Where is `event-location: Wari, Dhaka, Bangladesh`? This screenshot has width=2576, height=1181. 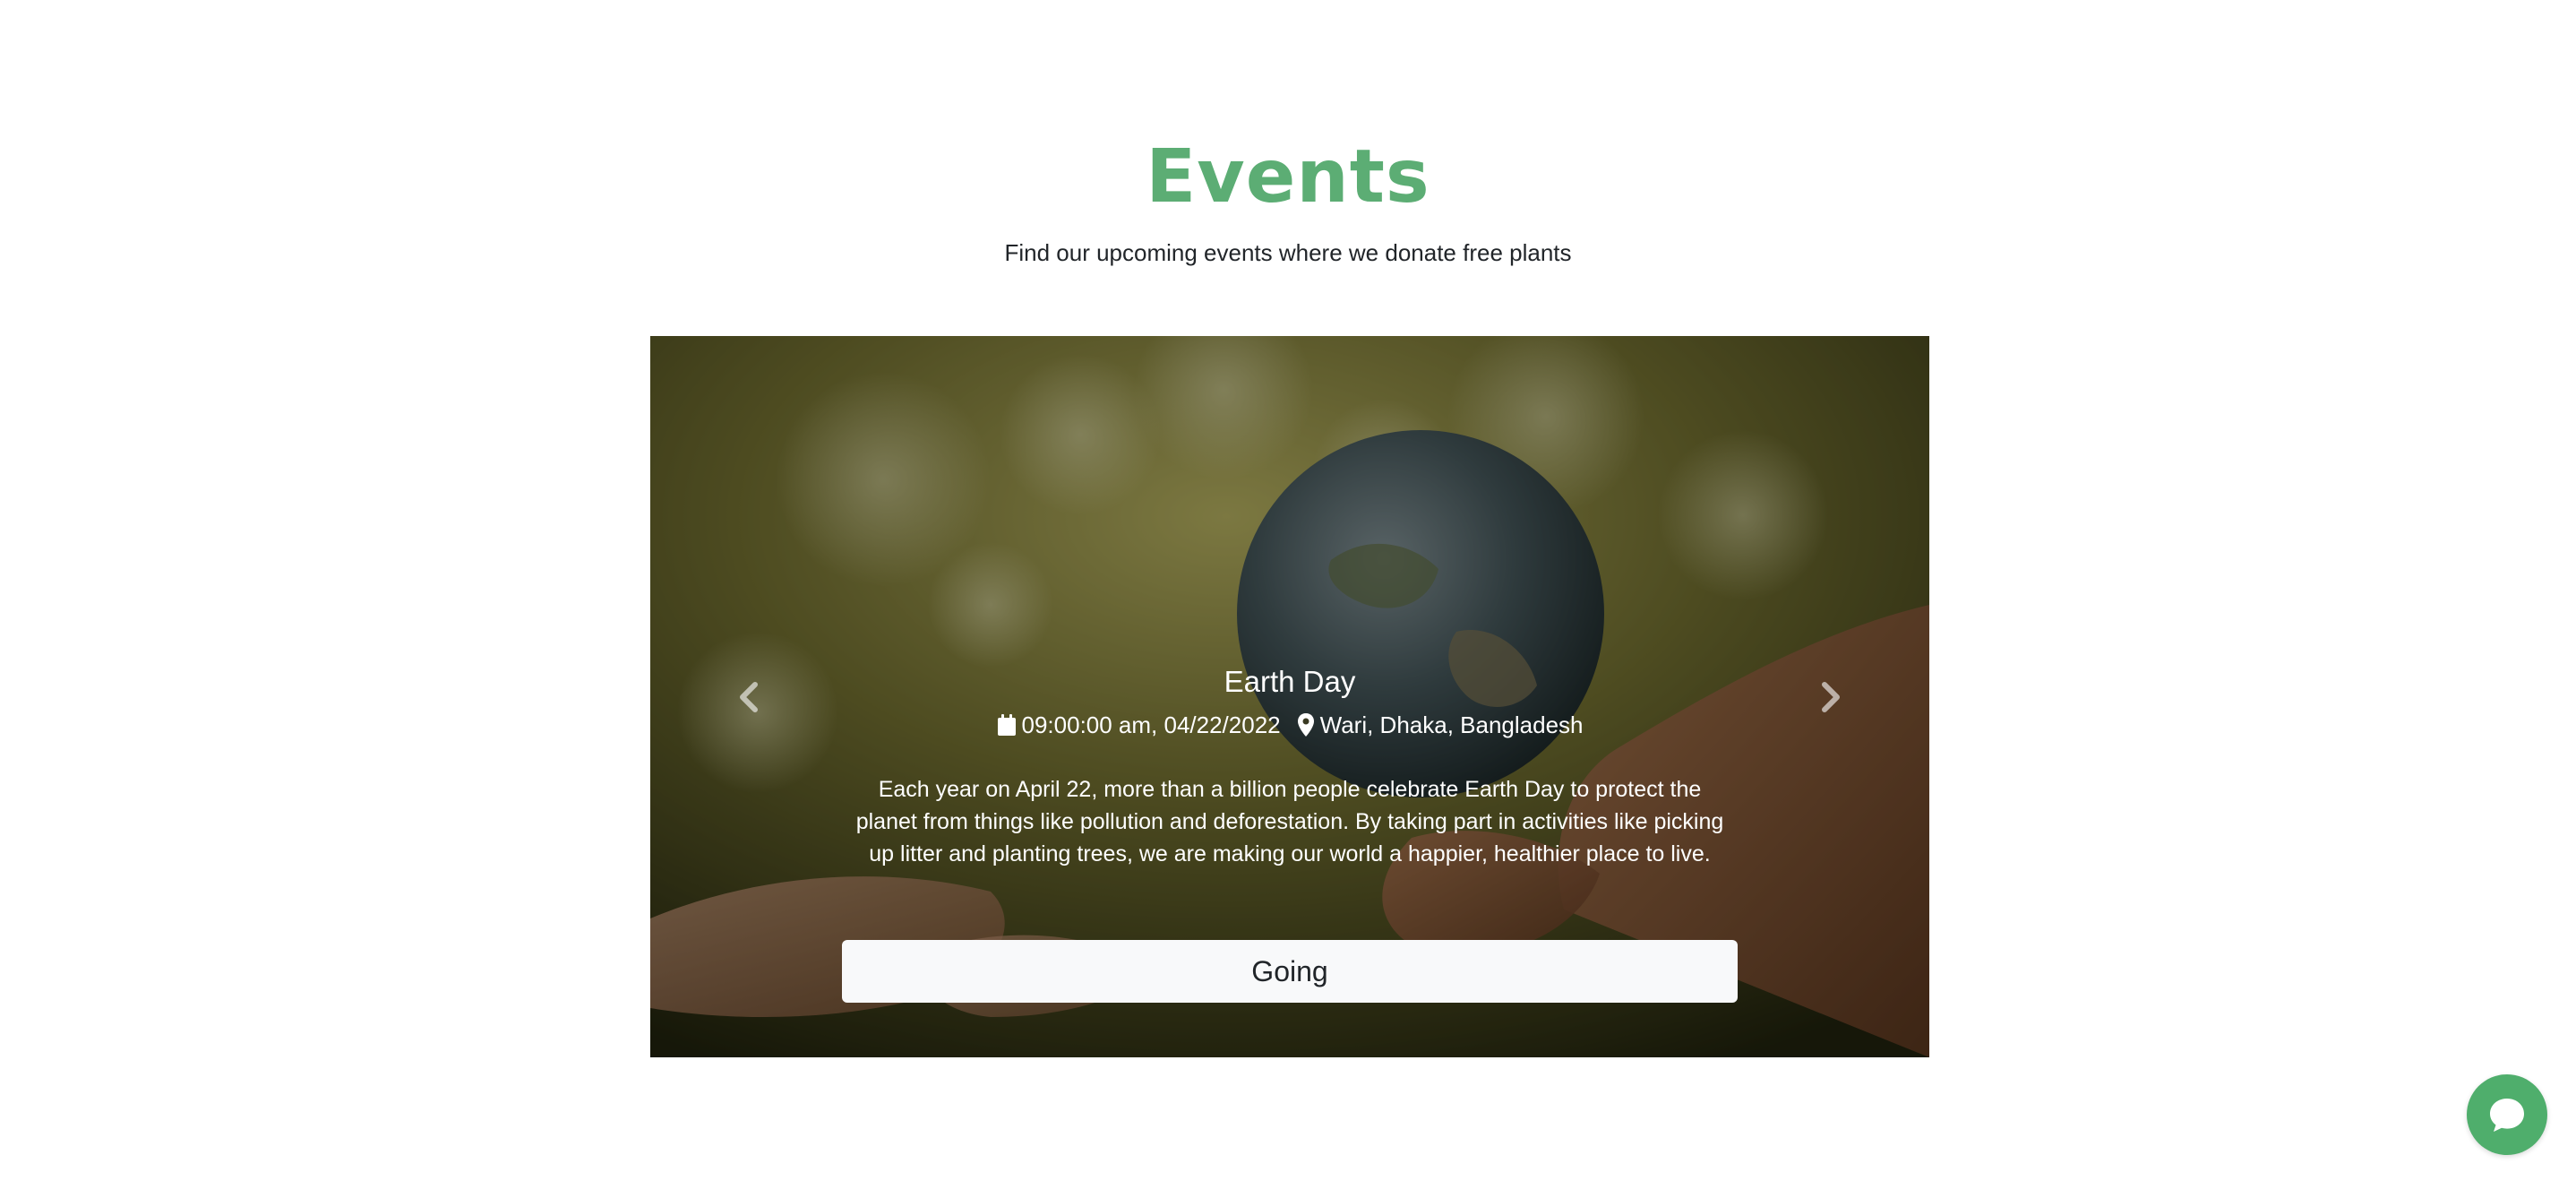
event-location: Wari, Dhaka, Bangladesh is located at coordinates (1440, 725).